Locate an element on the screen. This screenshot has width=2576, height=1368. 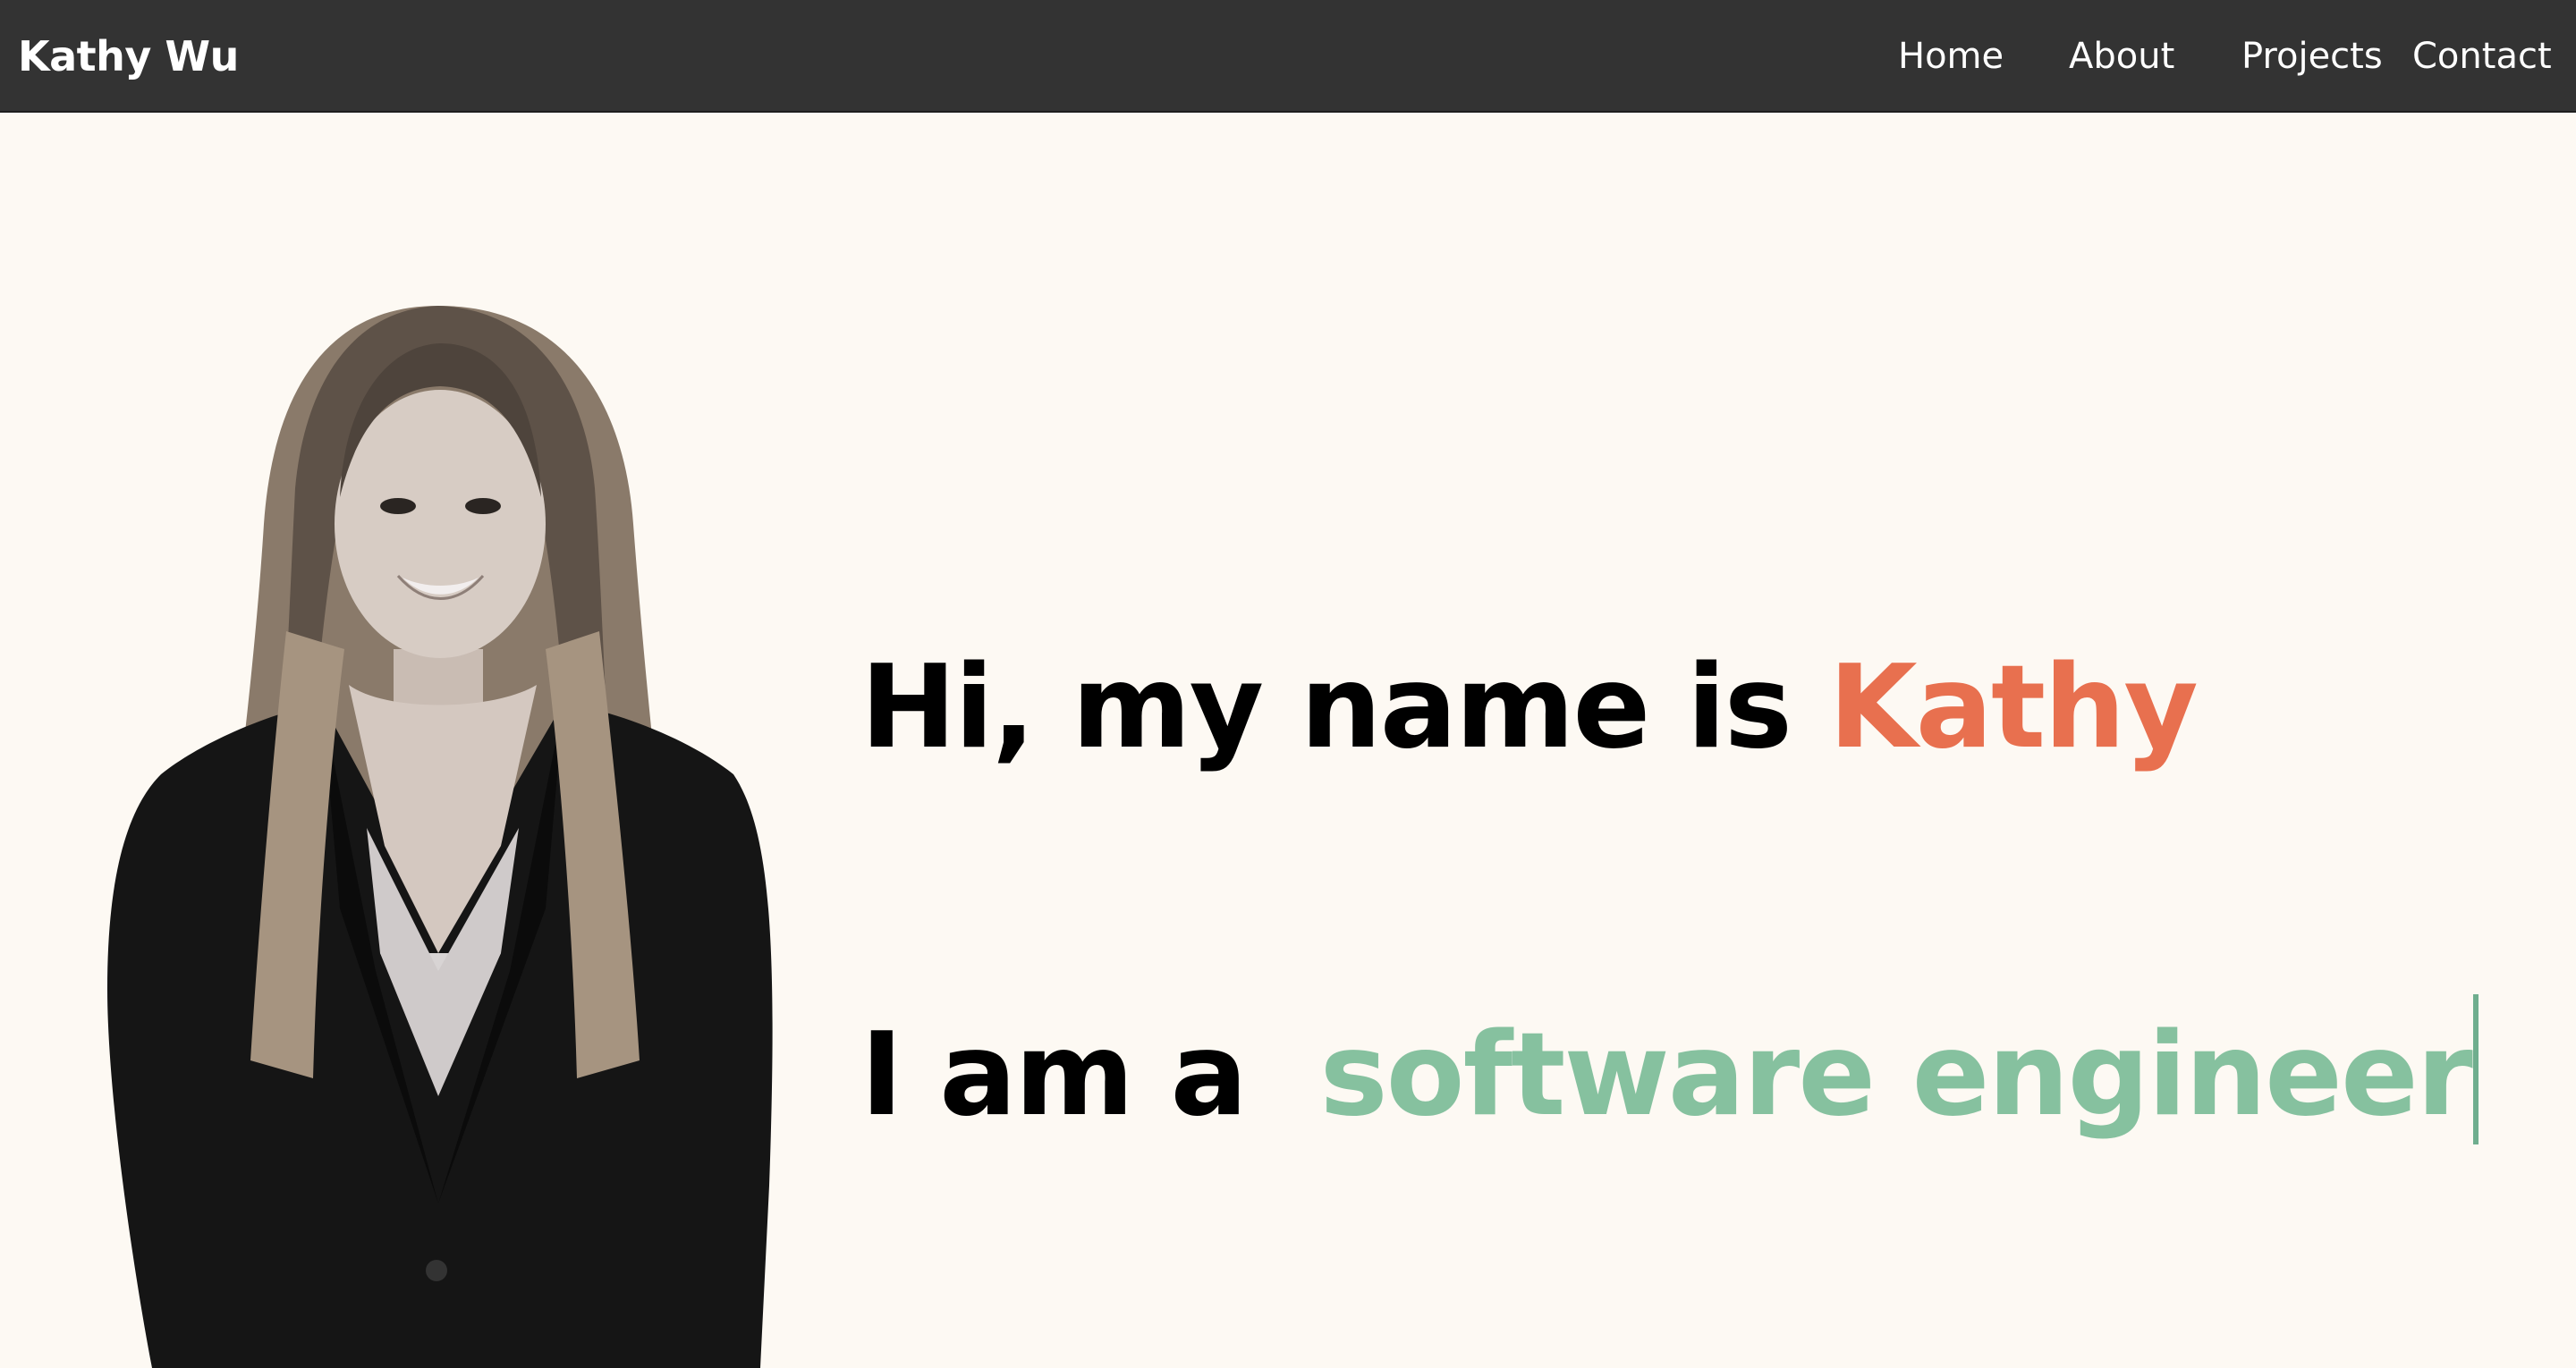
greeting-heading: Hi, my name is Kathy is located at coordinates (1529, 707).